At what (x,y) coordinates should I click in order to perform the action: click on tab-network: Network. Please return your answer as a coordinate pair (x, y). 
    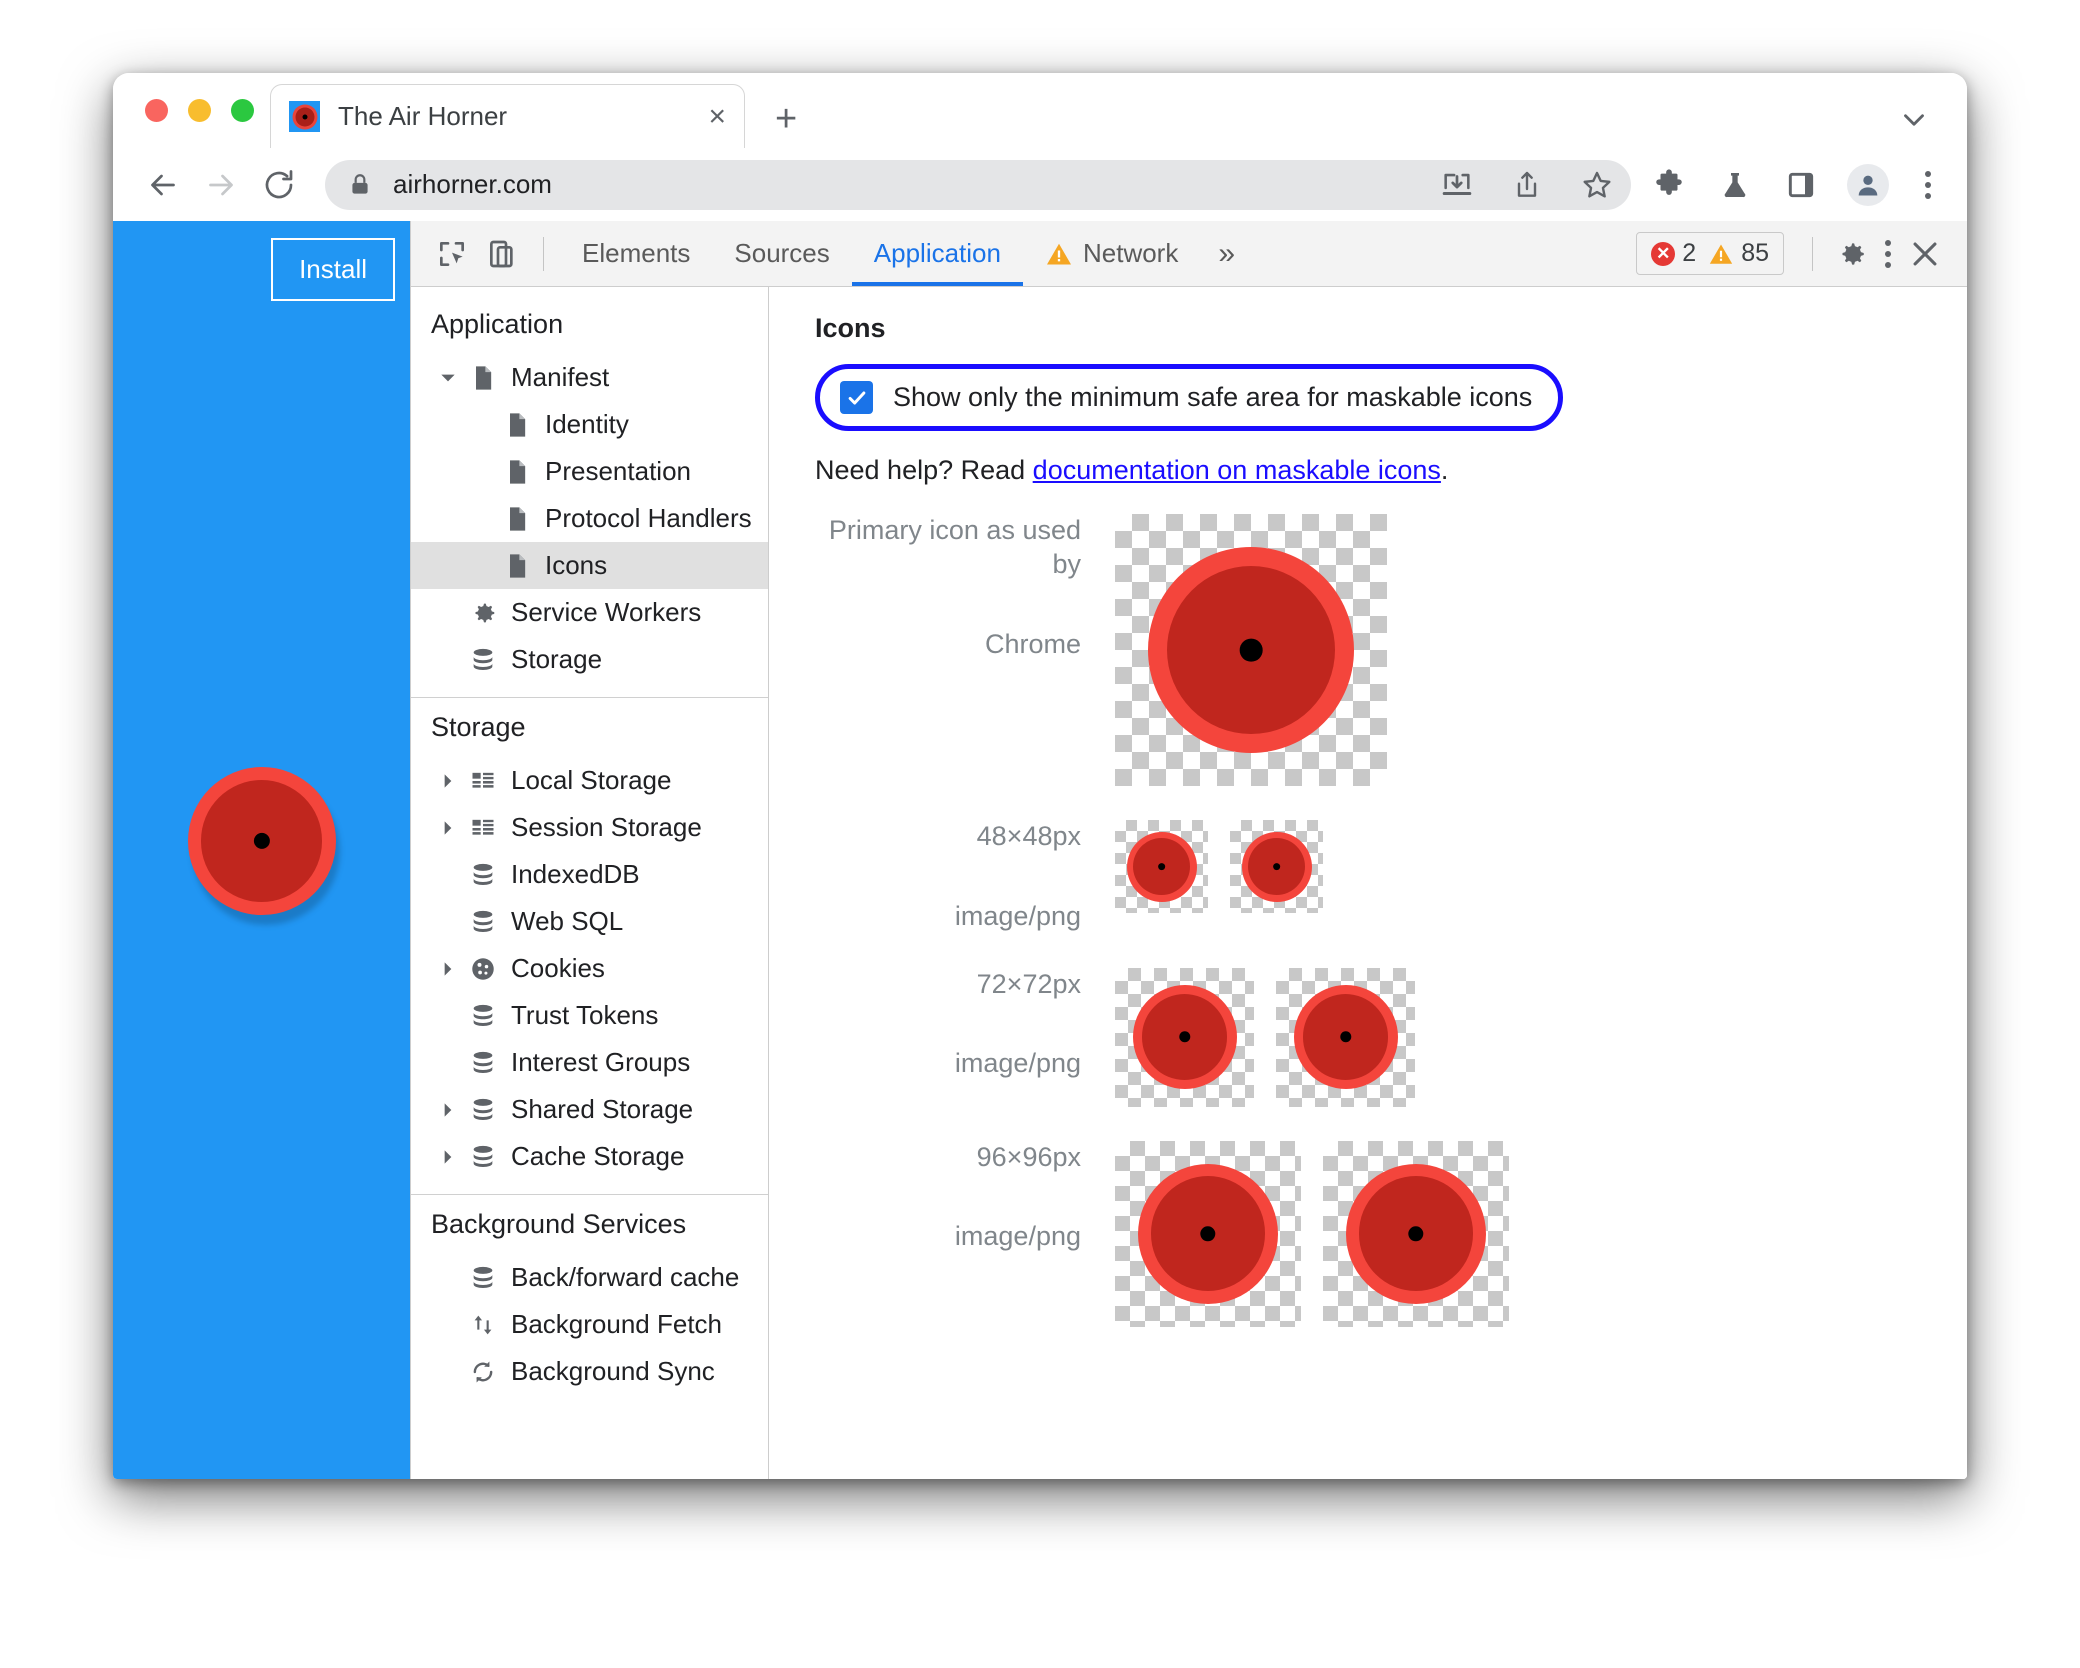
    Looking at the image, I should click on (1111, 253).